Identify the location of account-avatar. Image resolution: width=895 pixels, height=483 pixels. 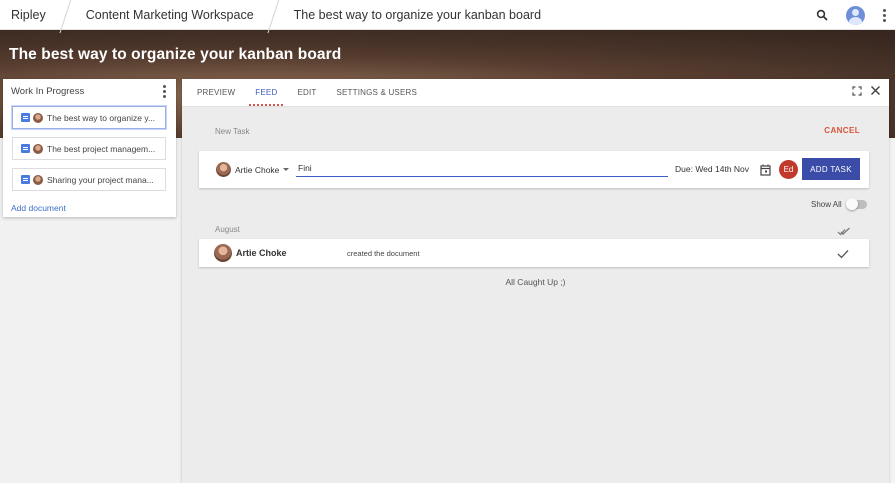
(855, 15).